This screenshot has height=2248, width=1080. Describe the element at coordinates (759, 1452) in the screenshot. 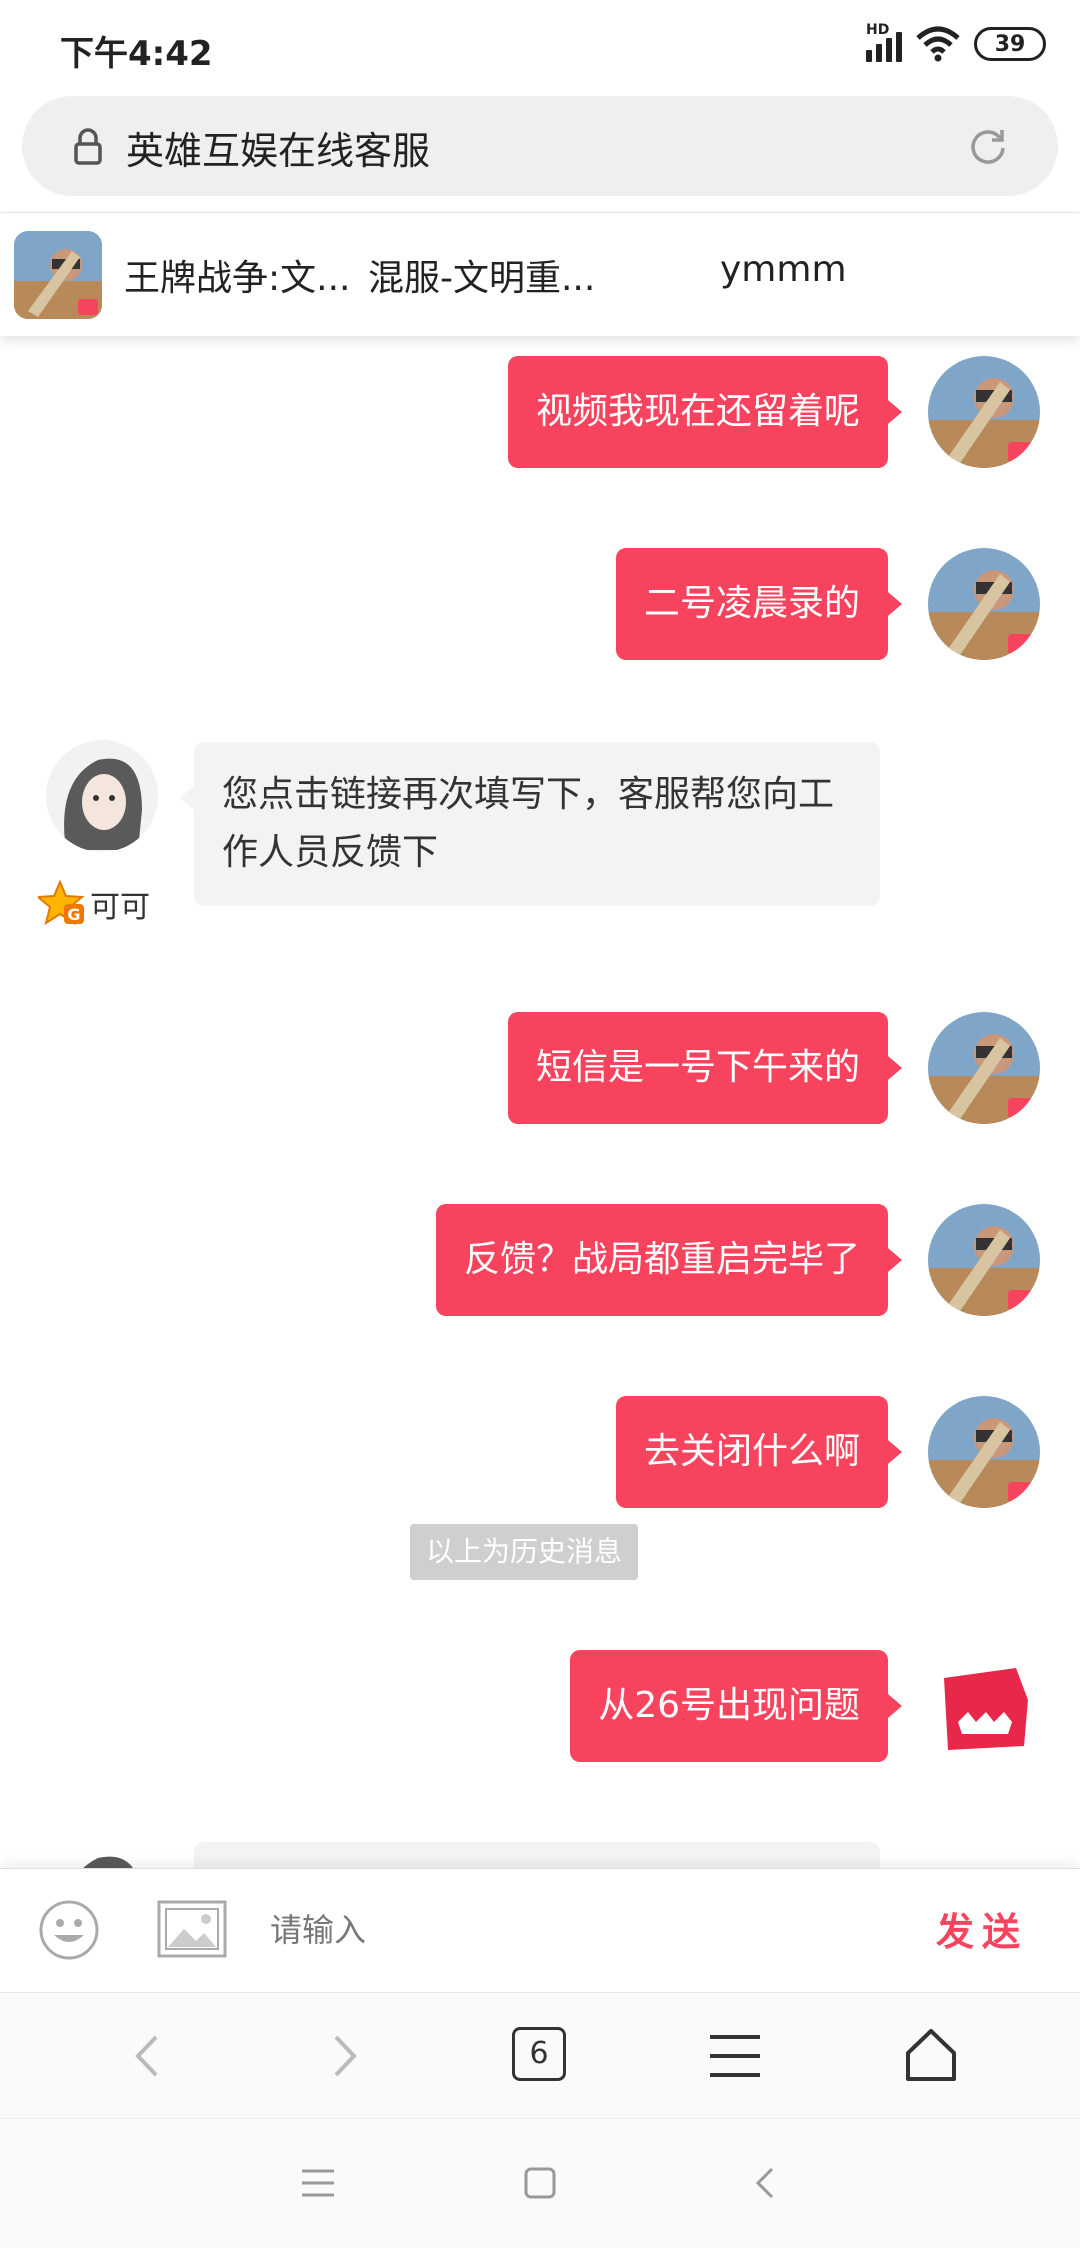

I see `message-bubble: 去关闭什么啊` at that location.